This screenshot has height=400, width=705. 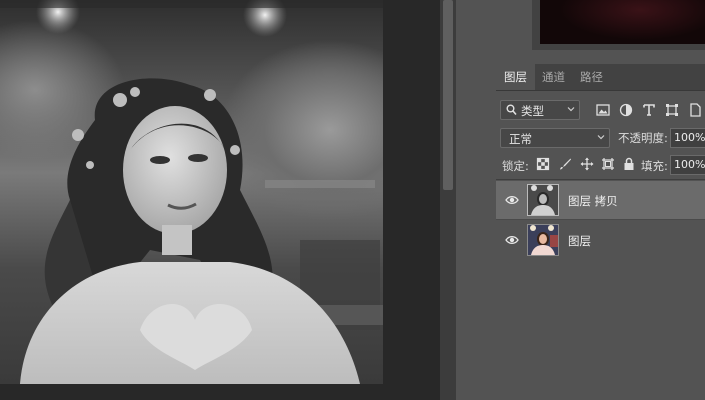 I want to click on opacity-label: 不透明度:, so click(x=643, y=138).